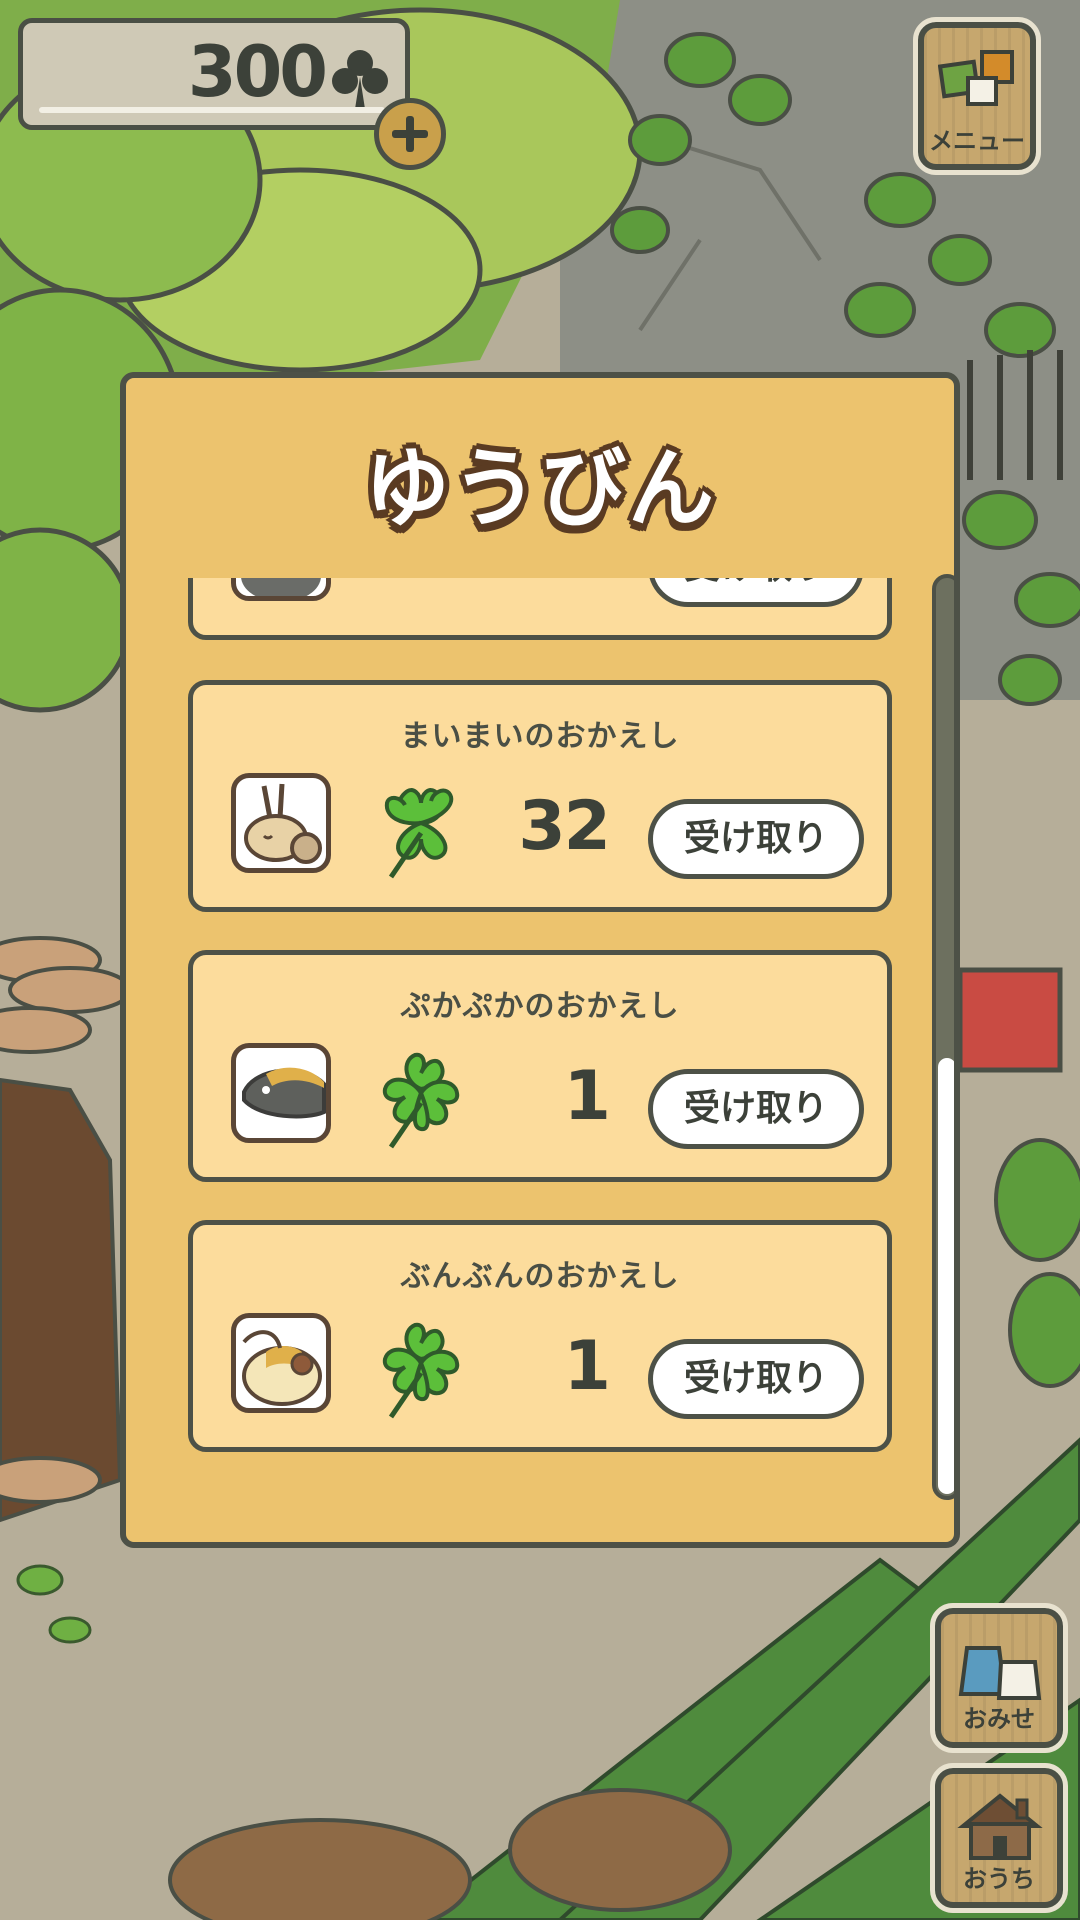 Image resolution: width=1080 pixels, height=1920 pixels. I want to click on dialog-title-bar: ゆうびん, so click(540, 478).